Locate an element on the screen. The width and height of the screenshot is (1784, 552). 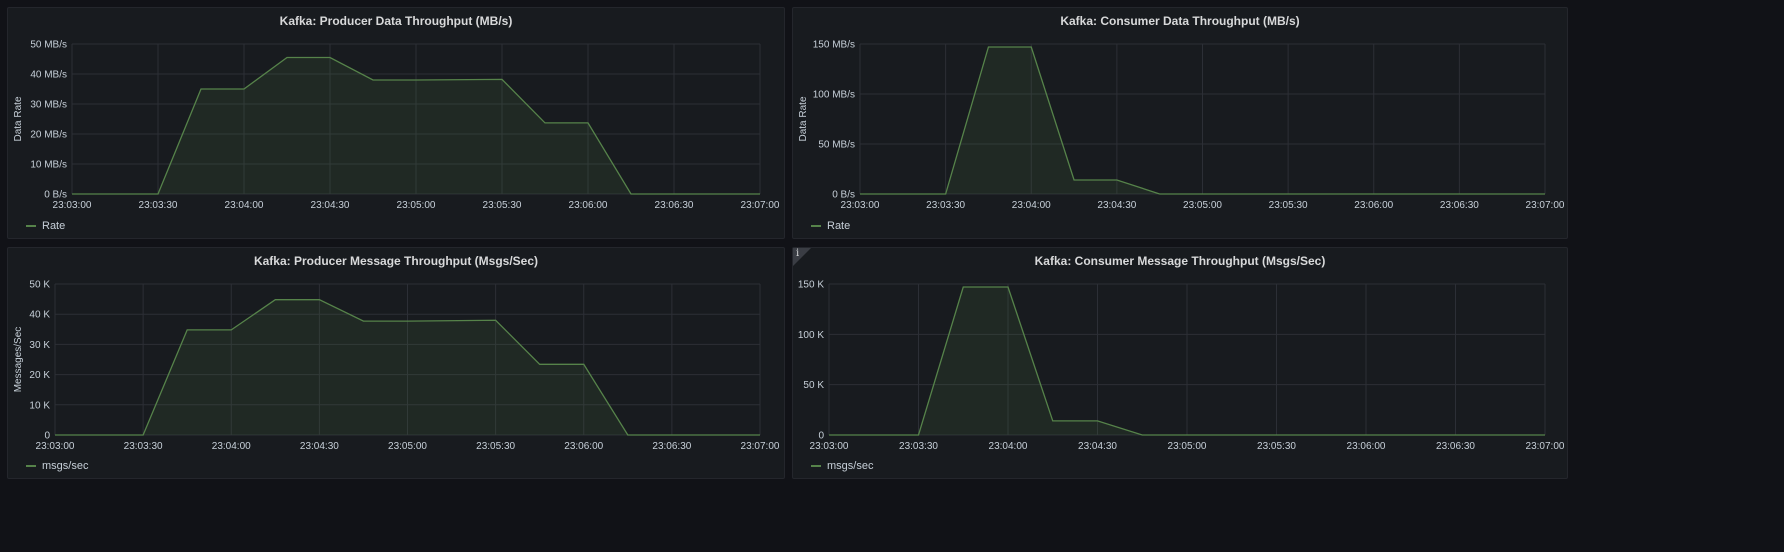
y-tick-label: 20 MB/s is located at coordinates (48, 135).